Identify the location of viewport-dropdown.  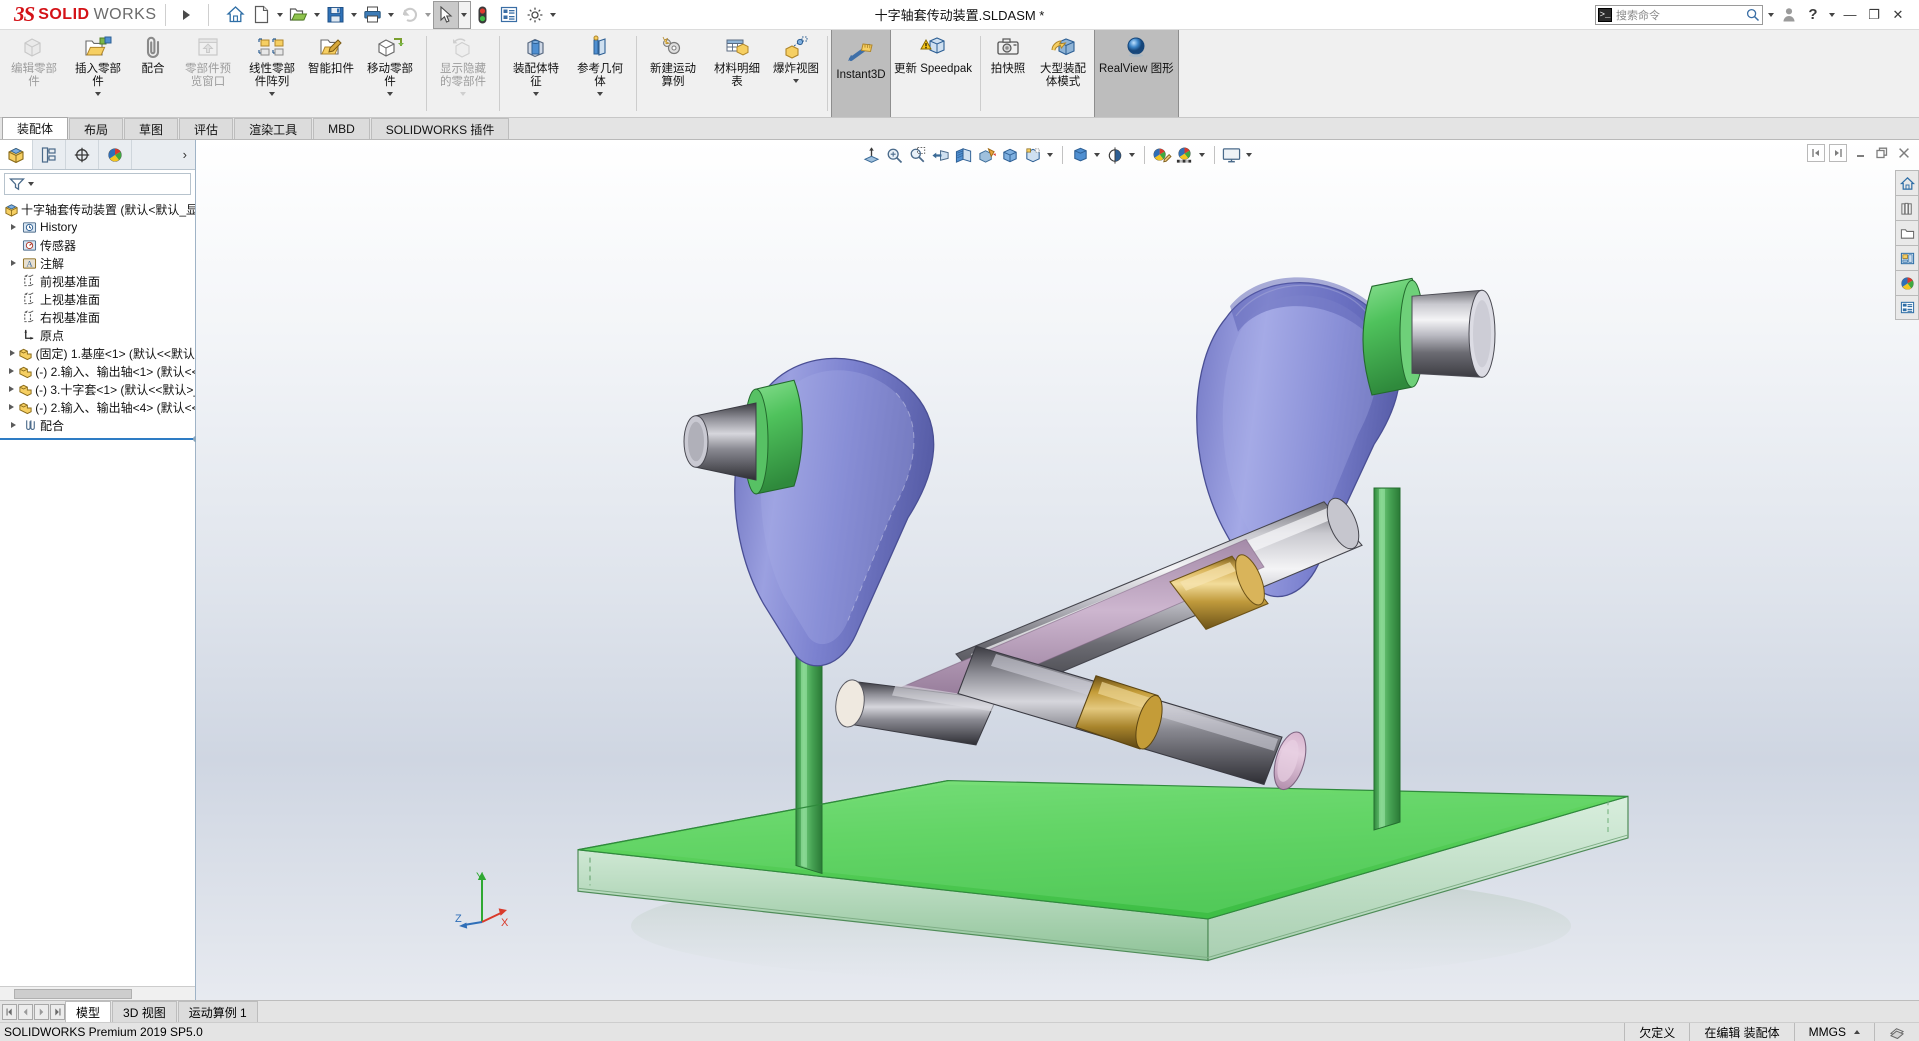
(1249, 155).